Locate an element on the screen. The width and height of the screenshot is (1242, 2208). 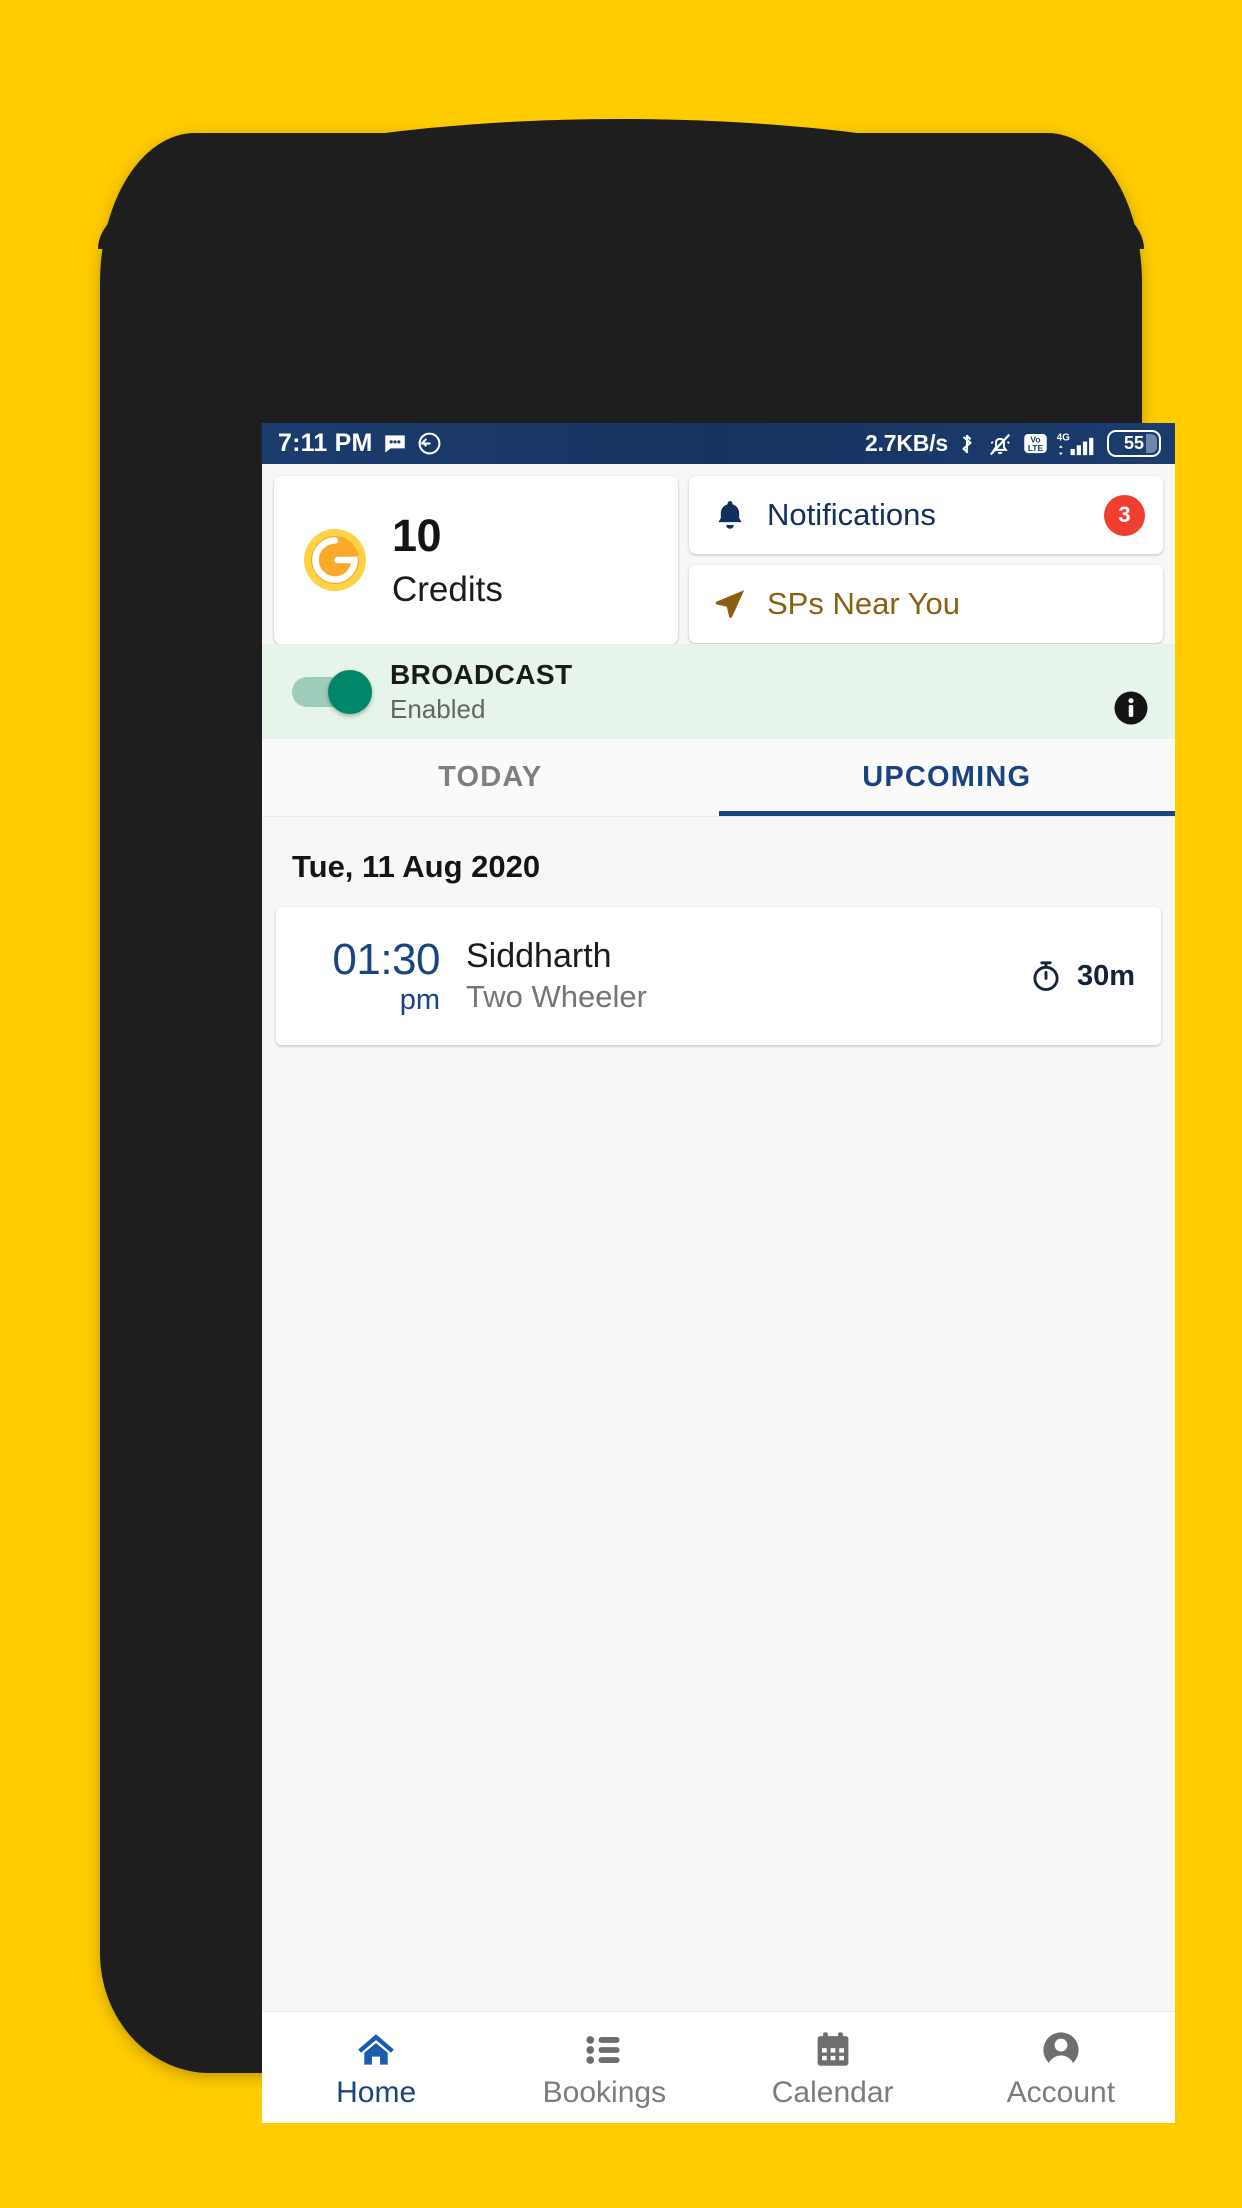
broadcast-toggle is located at coordinates (332, 691).